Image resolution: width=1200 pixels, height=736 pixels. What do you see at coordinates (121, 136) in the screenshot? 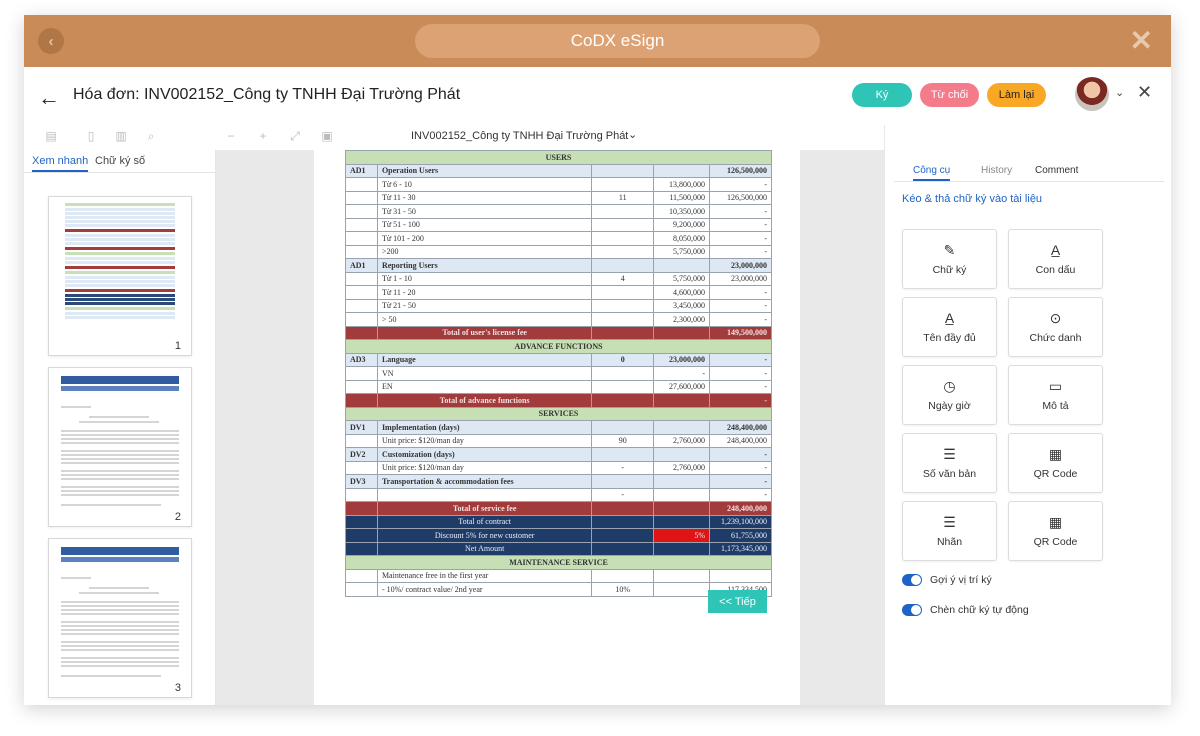
I see `two-page-icon: ▥` at bounding box center [121, 136].